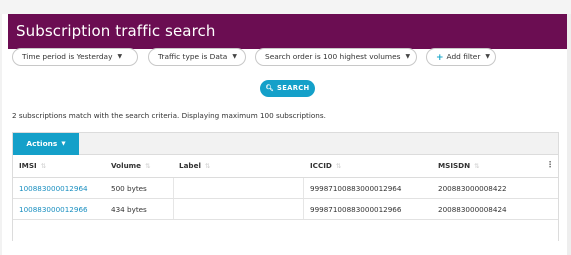 The width and height of the screenshot is (571, 255). I want to click on column-menu-icon: ⋮, so click(550, 164).